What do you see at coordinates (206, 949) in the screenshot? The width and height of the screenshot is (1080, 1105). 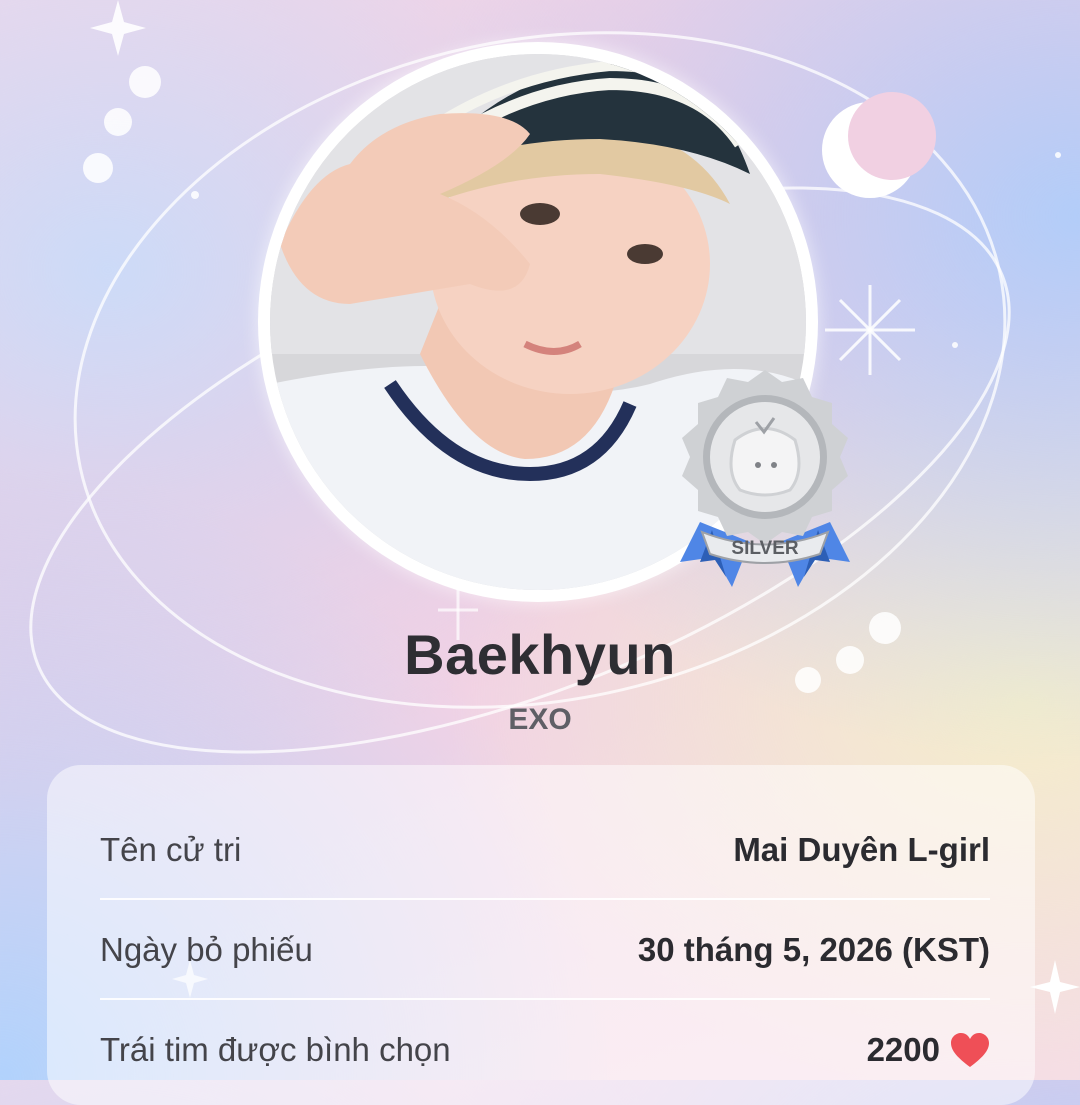 I see `vote-date-label: Ngày bỏ phiếu` at bounding box center [206, 949].